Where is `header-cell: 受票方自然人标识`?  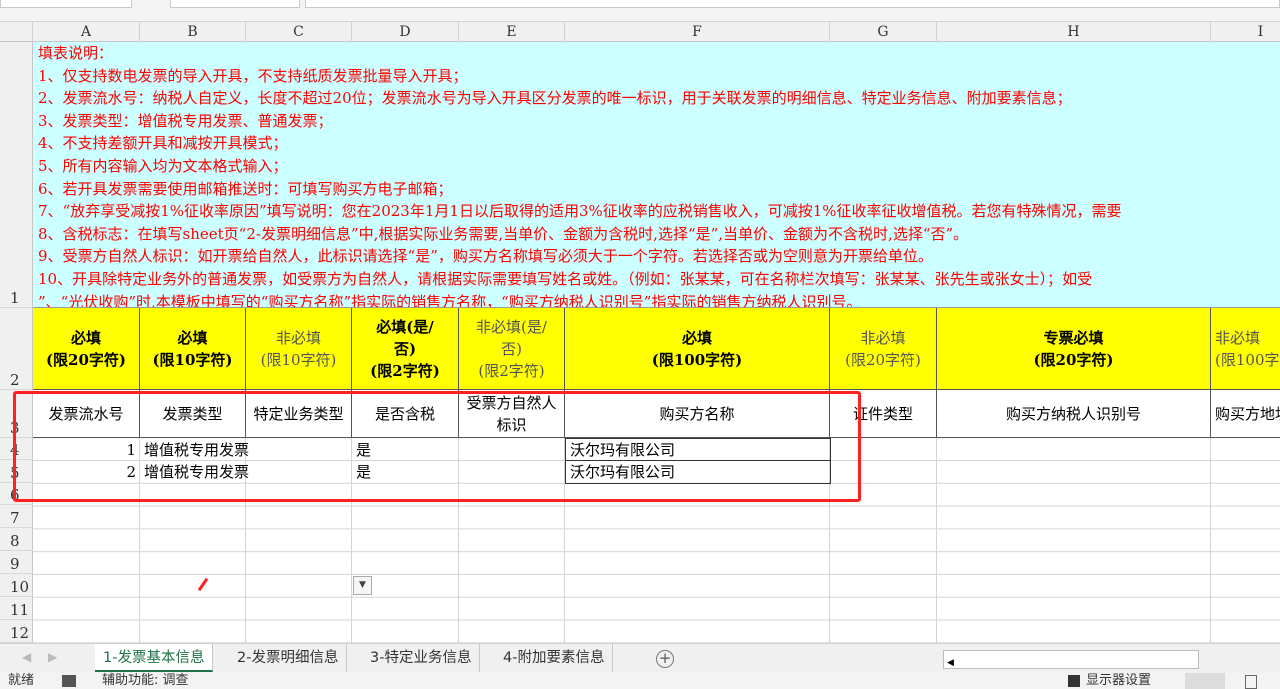 header-cell: 受票方自然人标识 is located at coordinates (512, 414).